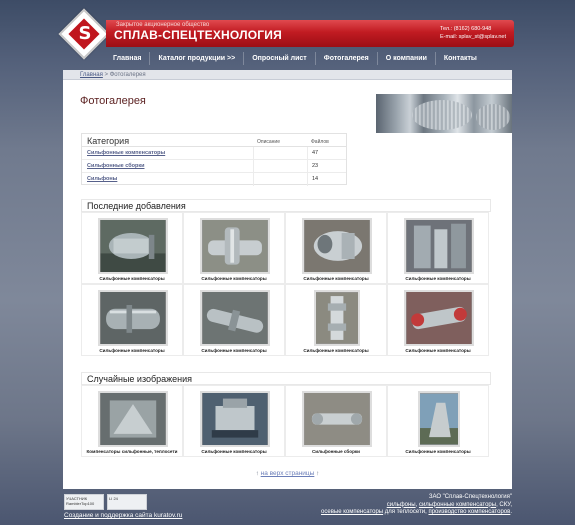 This screenshot has width=575, height=525. What do you see at coordinates (132, 451) in the screenshot?
I see `gallery-caption: Компенсаторы сильфонные, теплосети` at bounding box center [132, 451].